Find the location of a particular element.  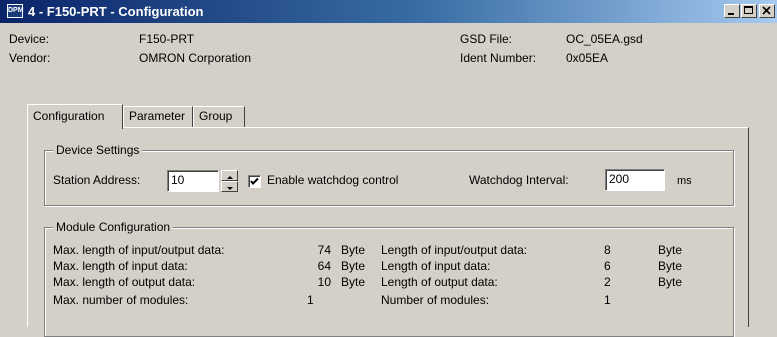

max-input-length-label: Max. length of input data: is located at coordinates (120, 266).